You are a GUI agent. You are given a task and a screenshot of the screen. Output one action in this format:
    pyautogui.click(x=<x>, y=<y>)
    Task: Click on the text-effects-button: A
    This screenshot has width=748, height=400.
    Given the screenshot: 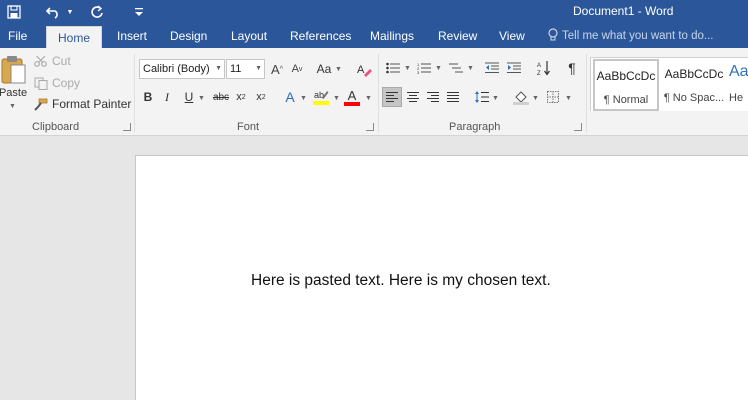 What is the action you would take?
    pyautogui.click(x=290, y=97)
    